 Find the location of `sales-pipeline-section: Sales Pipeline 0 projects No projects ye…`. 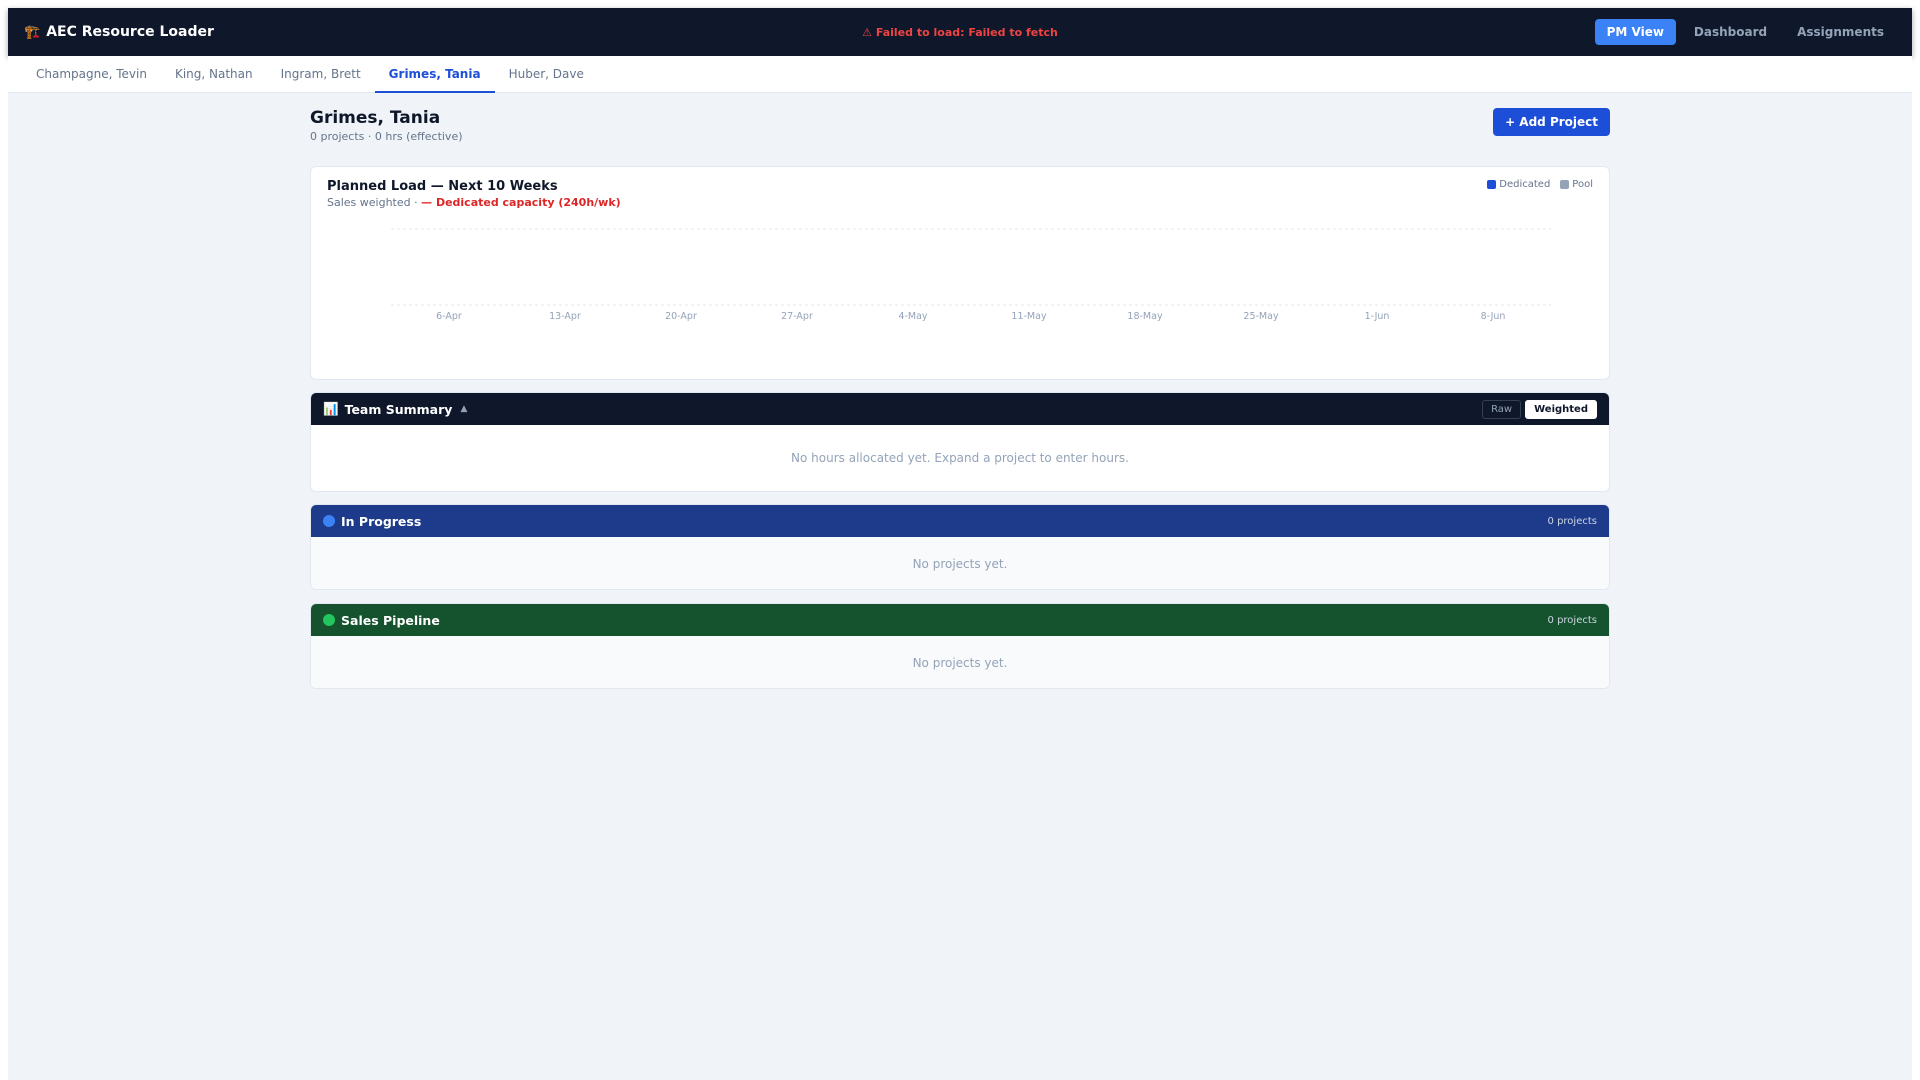

sales-pipeline-section: Sales Pipeline 0 projects No projects ye… is located at coordinates (960, 646).